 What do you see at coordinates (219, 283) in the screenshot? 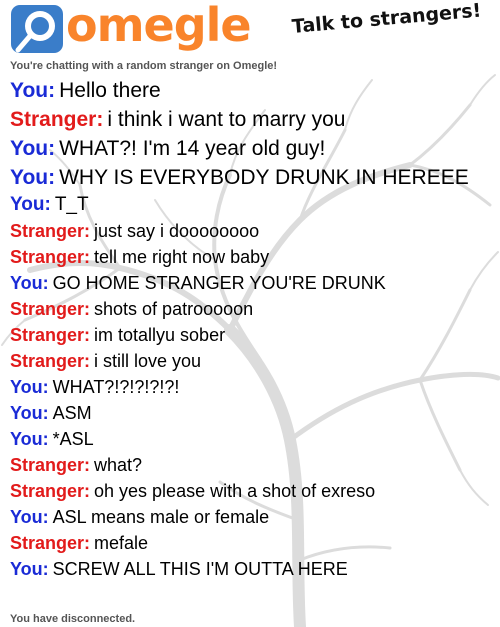
I see `message-text: GO HOME STRANGER YOU'RE DRUNK` at bounding box center [219, 283].